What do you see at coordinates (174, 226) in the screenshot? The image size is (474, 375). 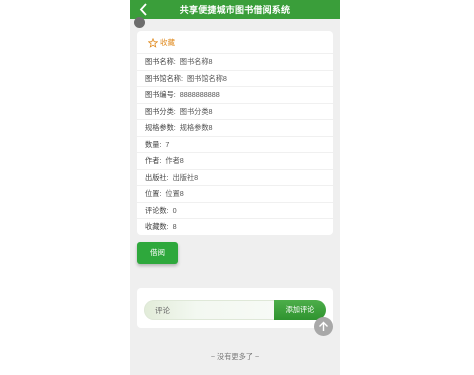 I see `row-value: 8` at bounding box center [174, 226].